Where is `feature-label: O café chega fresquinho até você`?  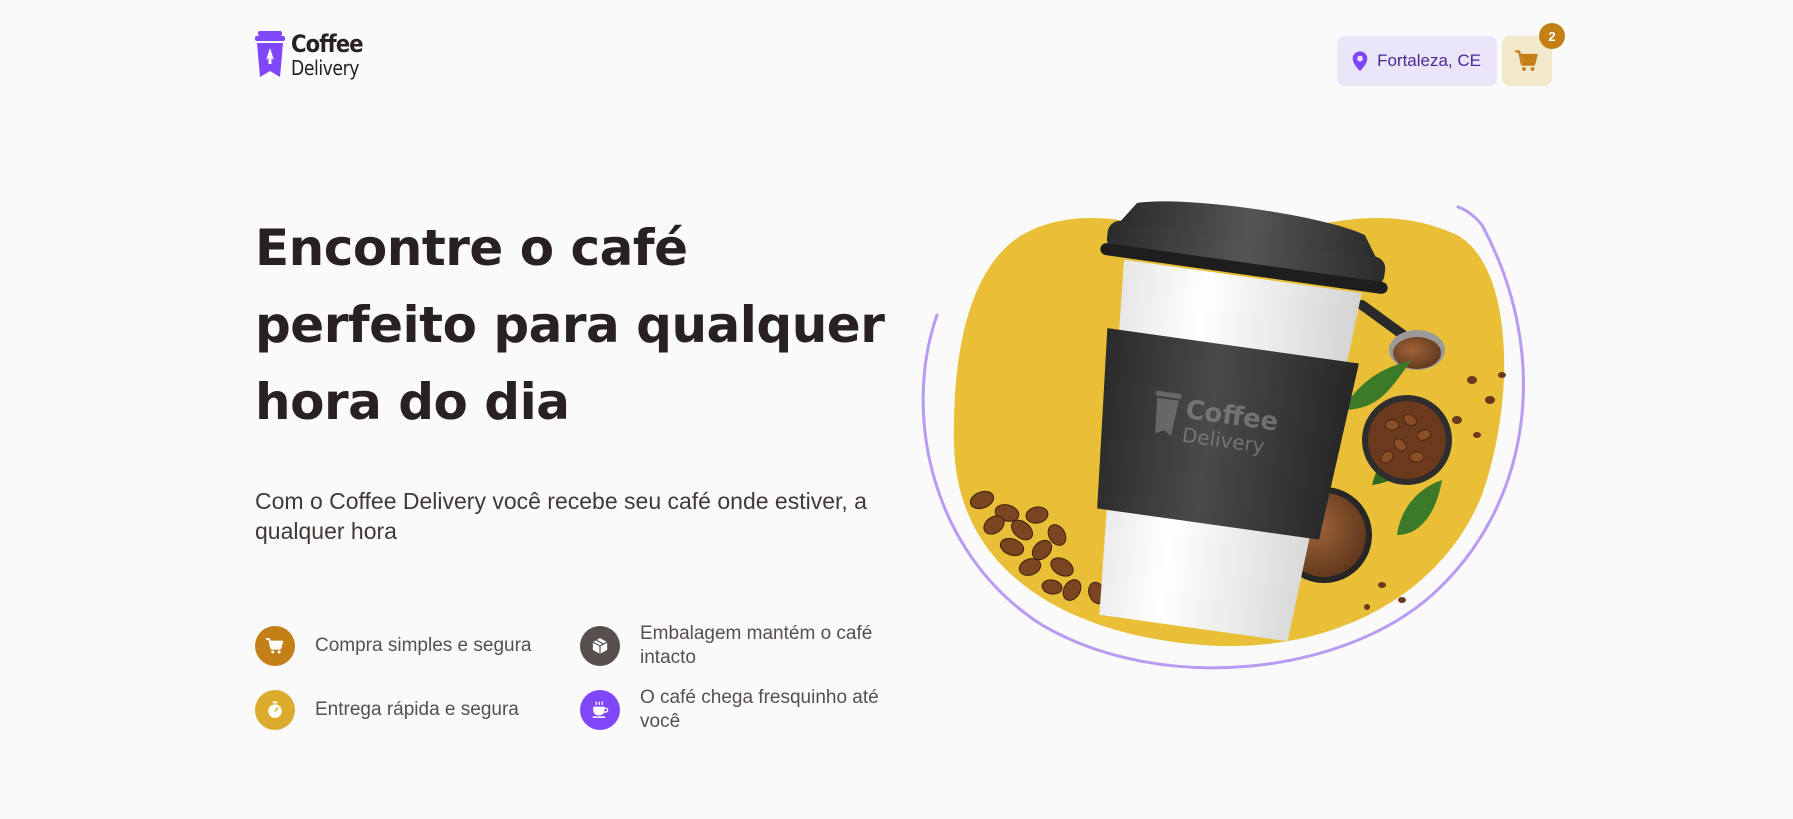
feature-label: O café chega fresquinho até você is located at coordinates (759, 709).